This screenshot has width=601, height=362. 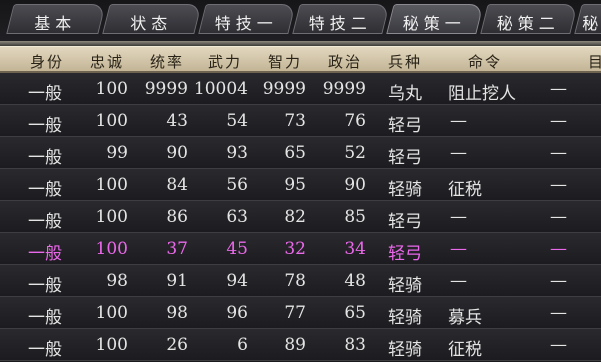 I want to click on tab-skill-2: 特技二, so click(x=341, y=19).